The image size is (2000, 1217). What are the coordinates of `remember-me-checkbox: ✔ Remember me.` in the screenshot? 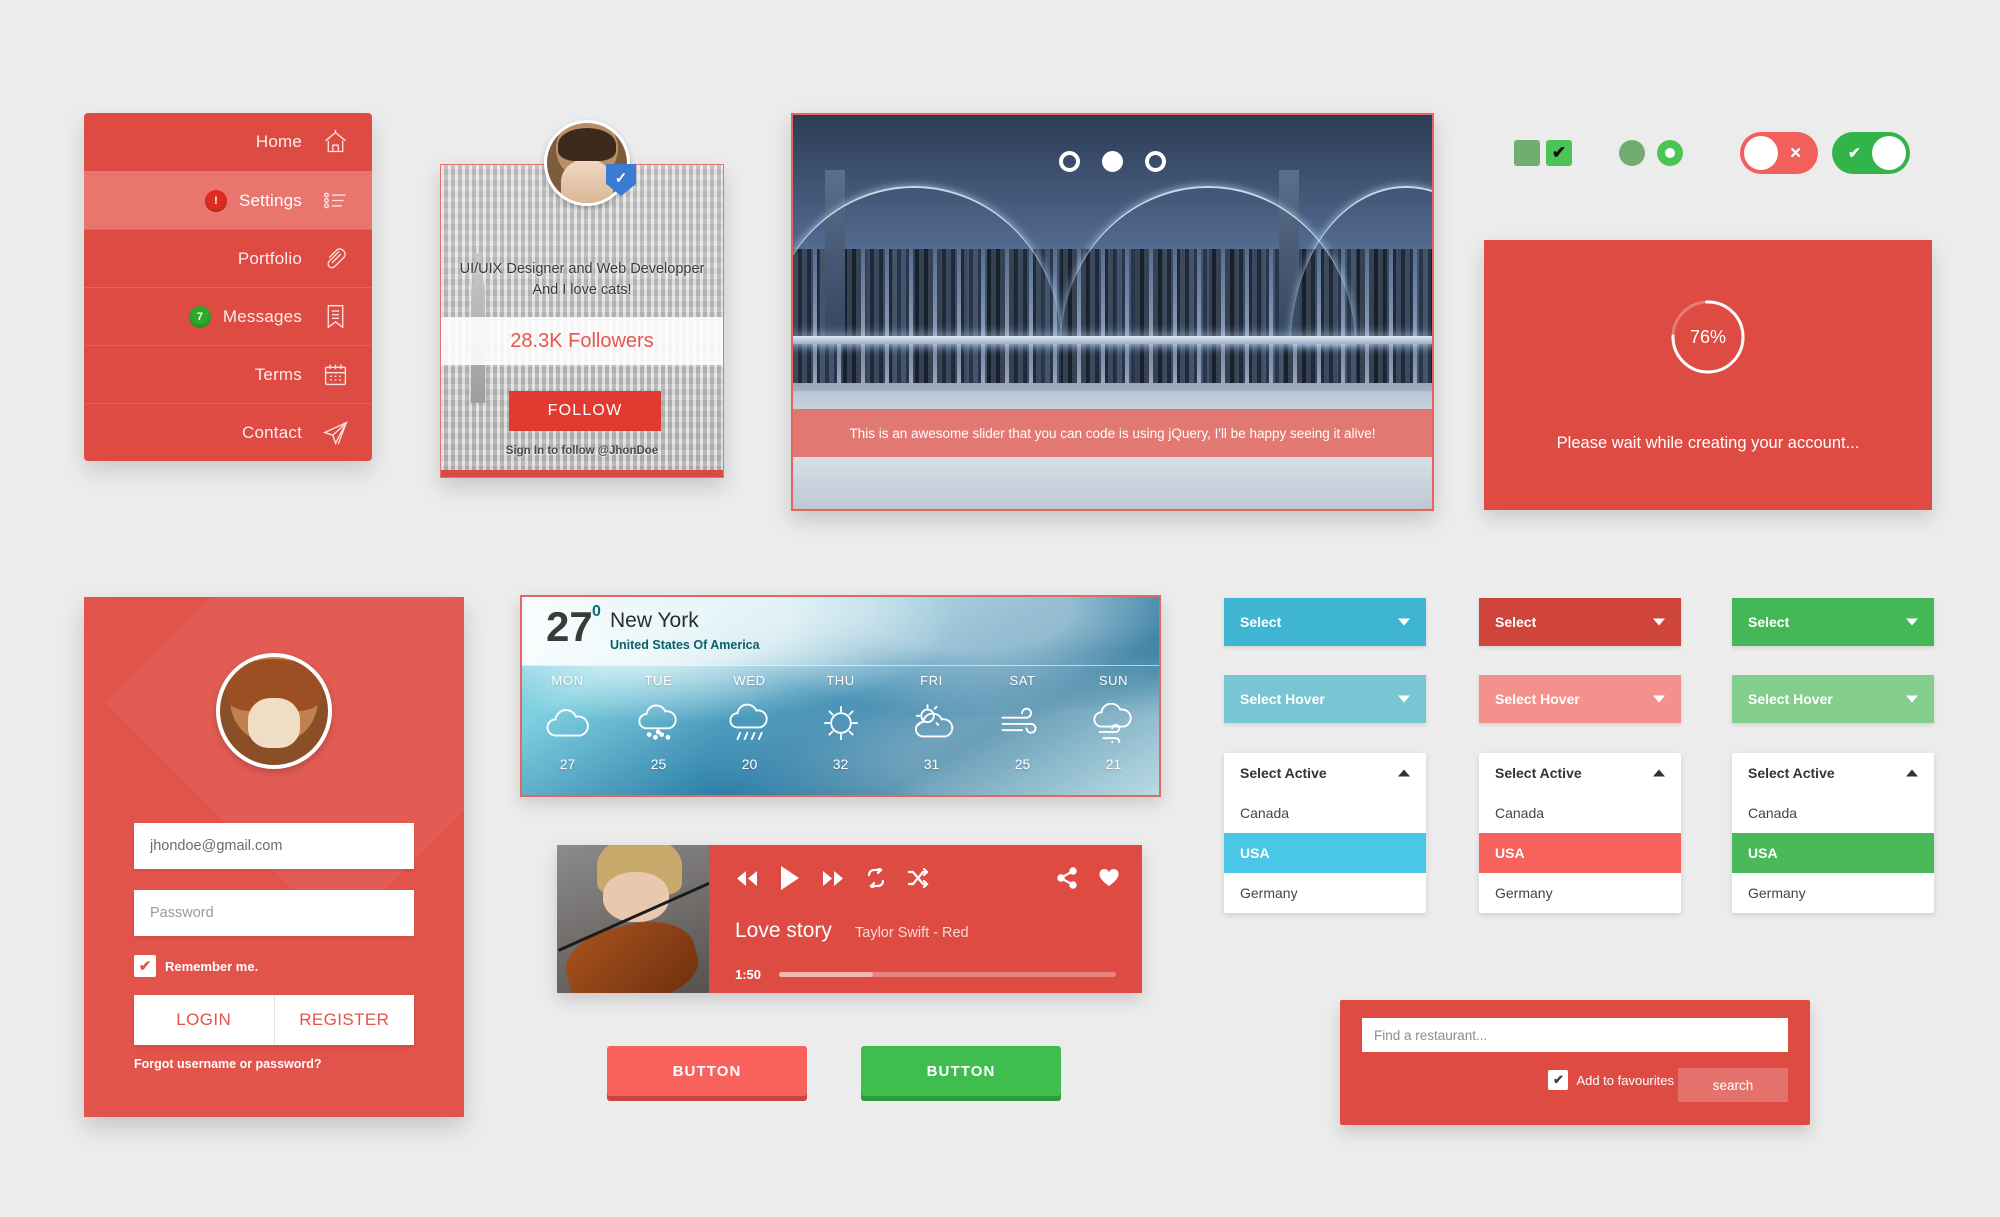 It's located at (196, 966).